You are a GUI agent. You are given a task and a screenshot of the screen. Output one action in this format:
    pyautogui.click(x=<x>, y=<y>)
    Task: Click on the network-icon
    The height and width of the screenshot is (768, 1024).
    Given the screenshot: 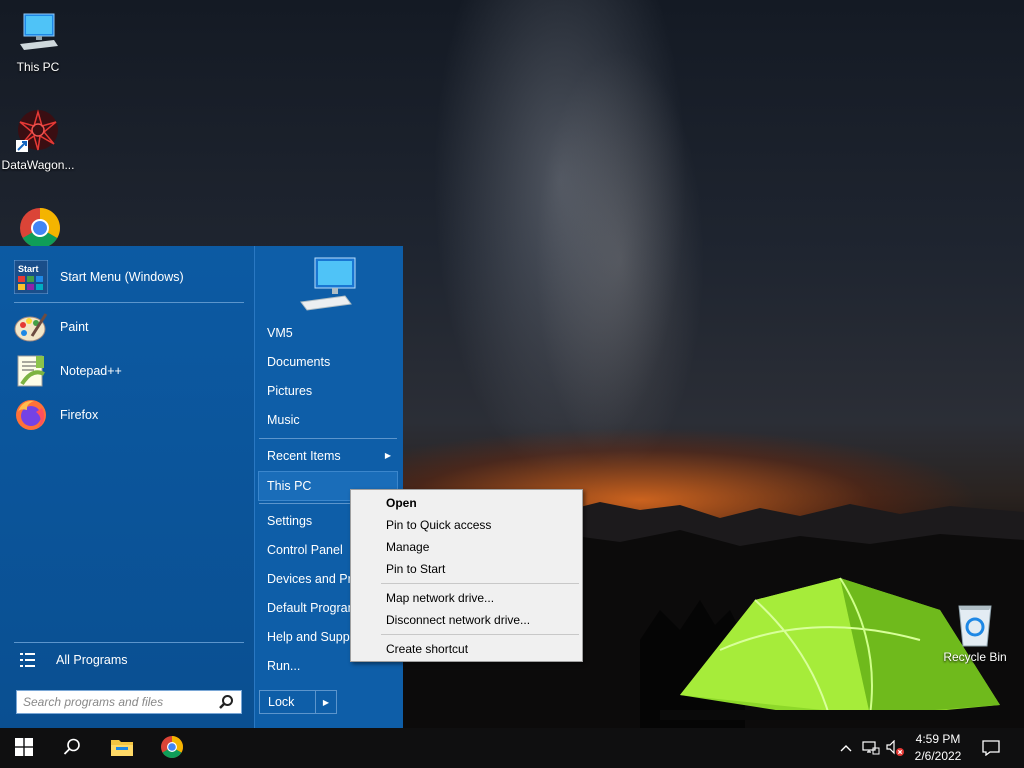 What is the action you would take?
    pyautogui.click(x=871, y=748)
    